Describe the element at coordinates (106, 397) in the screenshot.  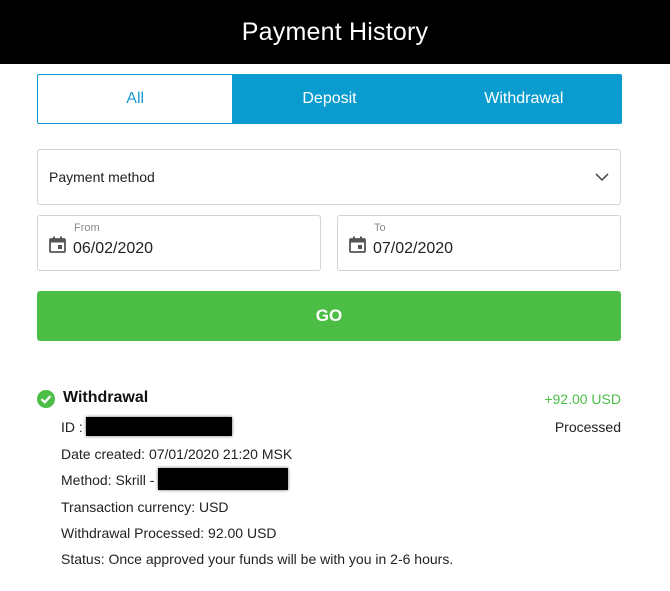
I see `transaction-type: Withdrawal` at that location.